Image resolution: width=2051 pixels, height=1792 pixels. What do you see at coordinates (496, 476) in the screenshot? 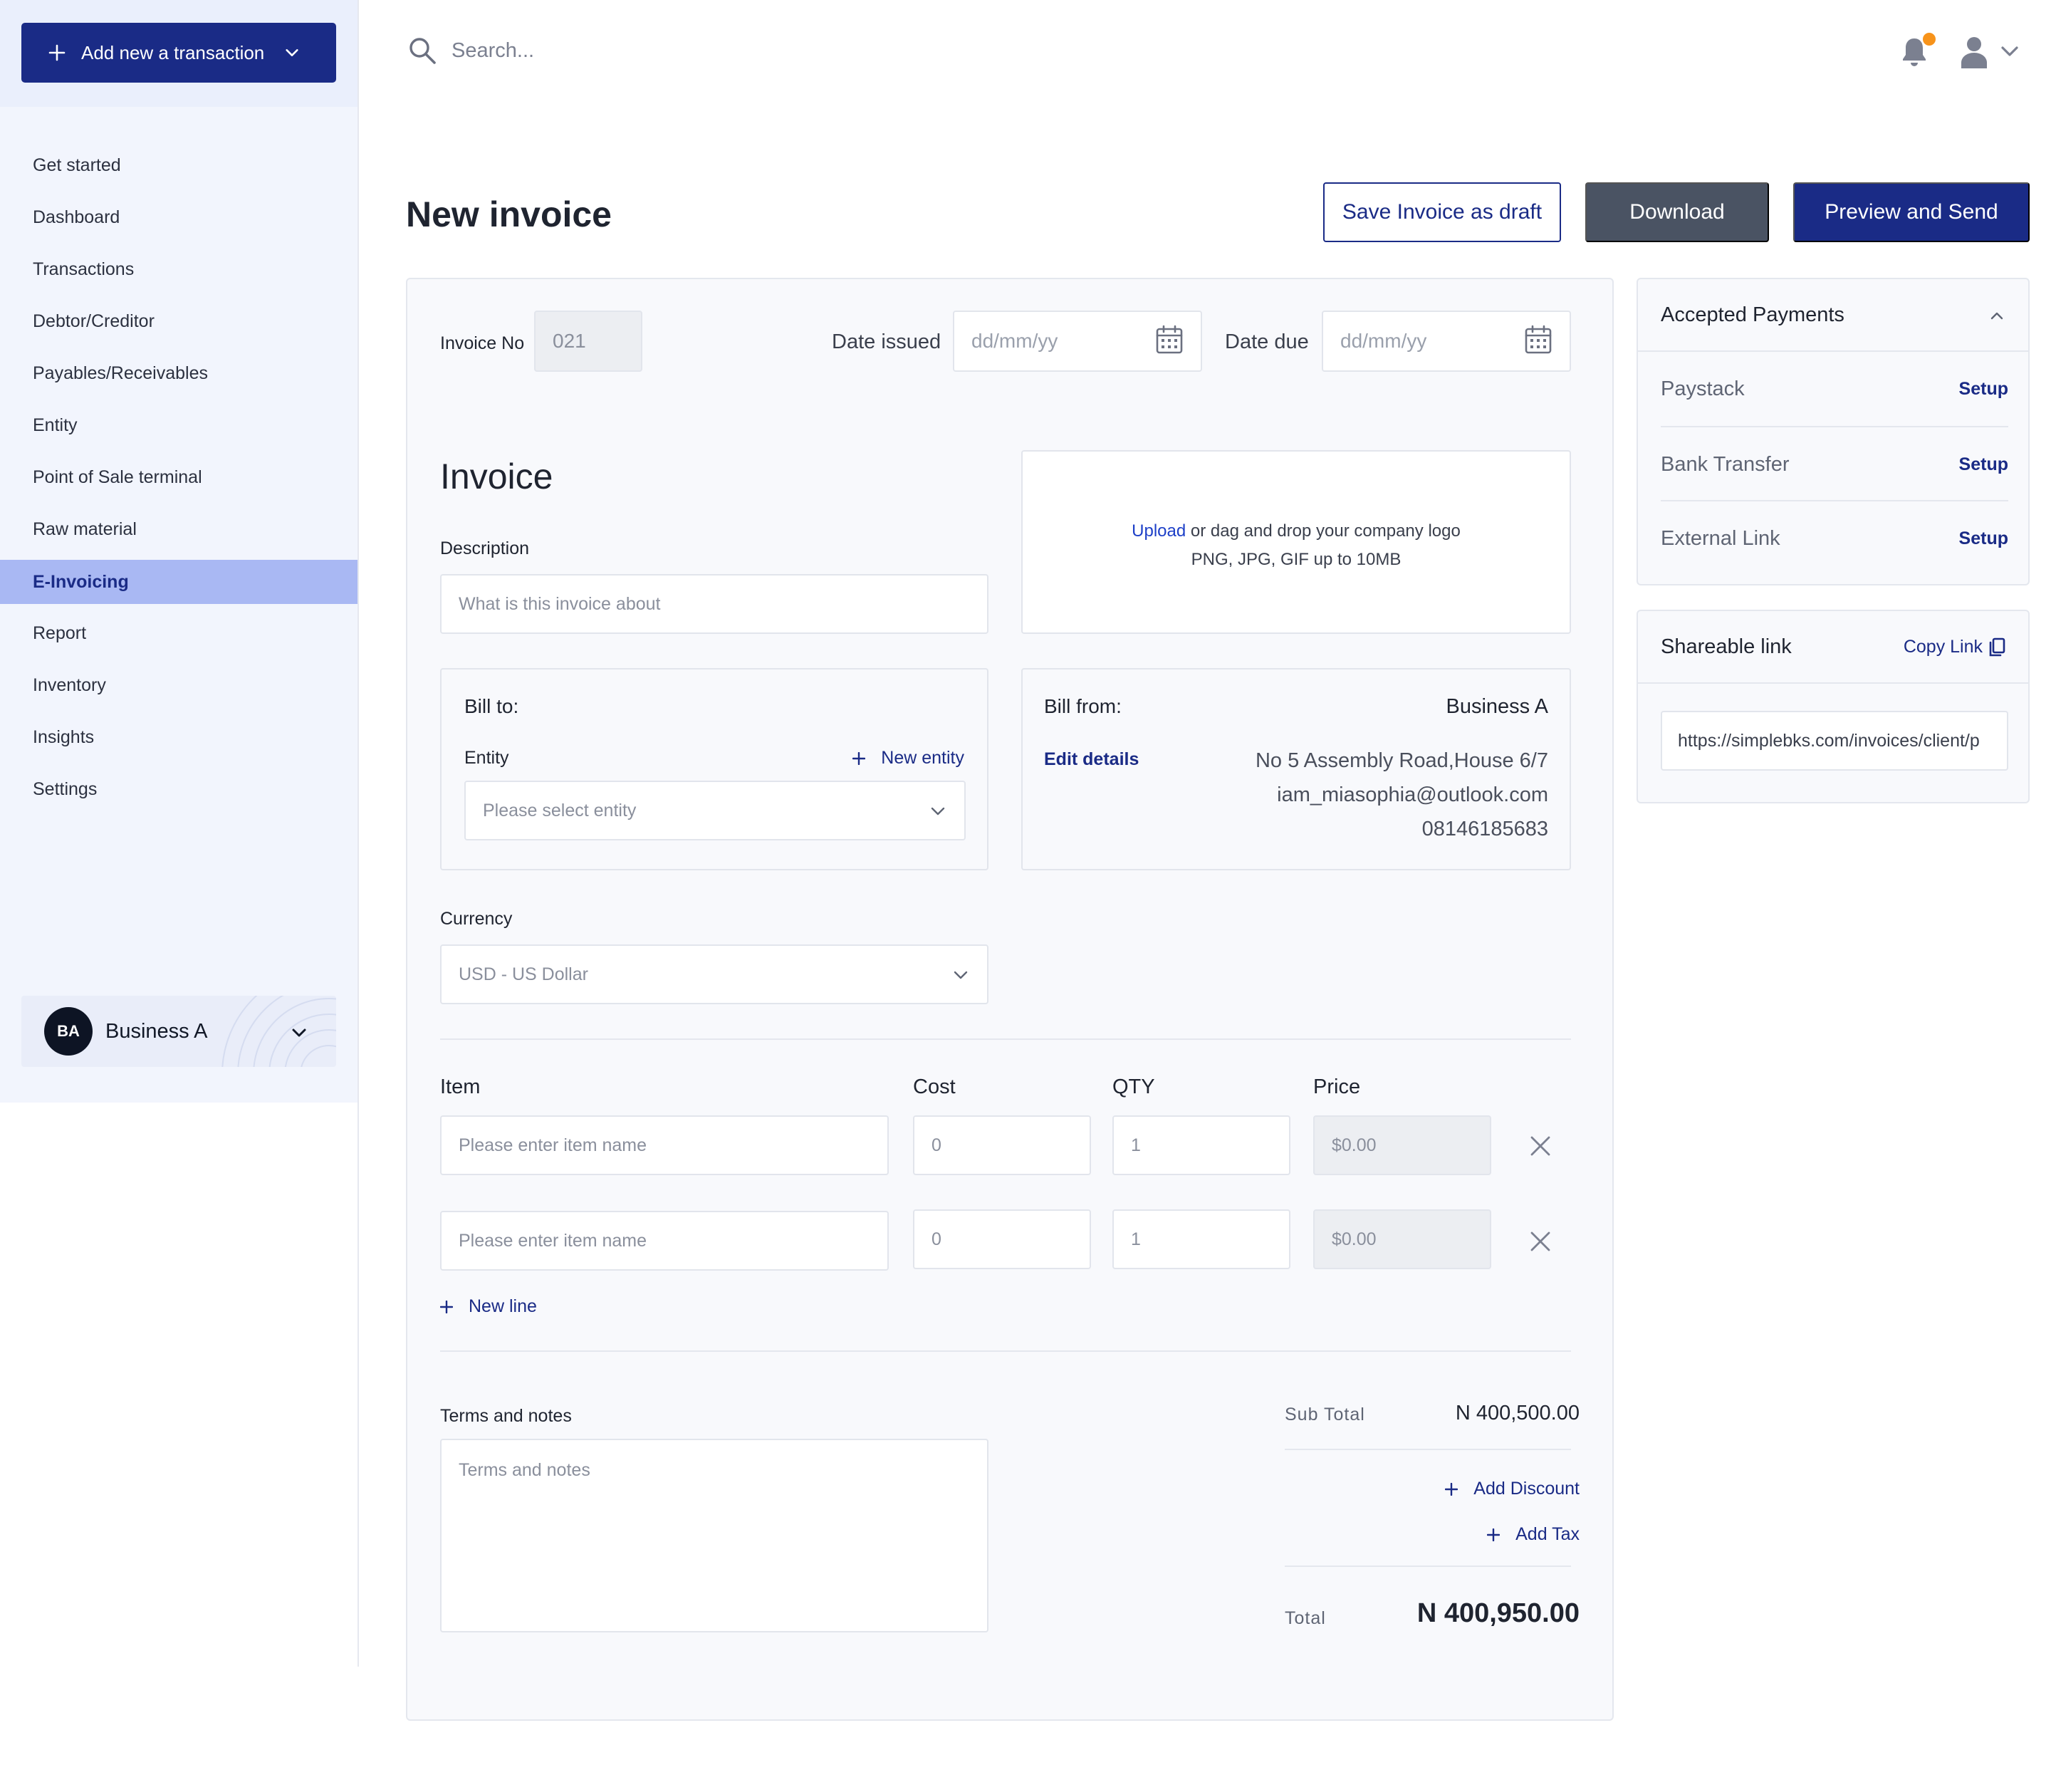
I see `invoice-heading: Invoice` at bounding box center [496, 476].